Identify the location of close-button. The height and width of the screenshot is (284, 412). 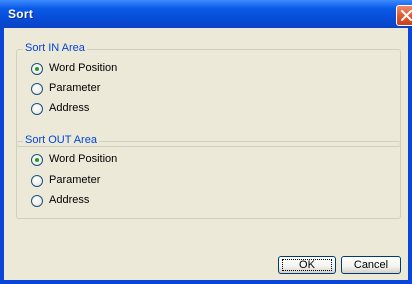
(404, 15).